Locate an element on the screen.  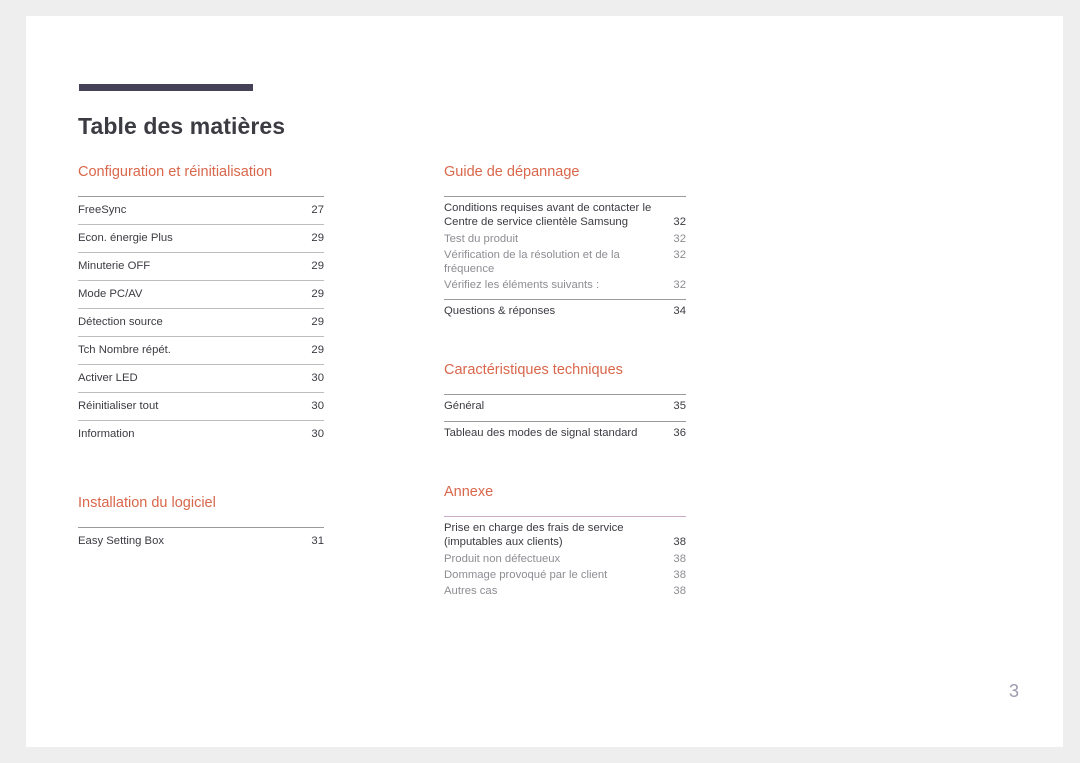
toc-entry: Tableau des modes de signal standard 36 is located at coordinates (565, 432).